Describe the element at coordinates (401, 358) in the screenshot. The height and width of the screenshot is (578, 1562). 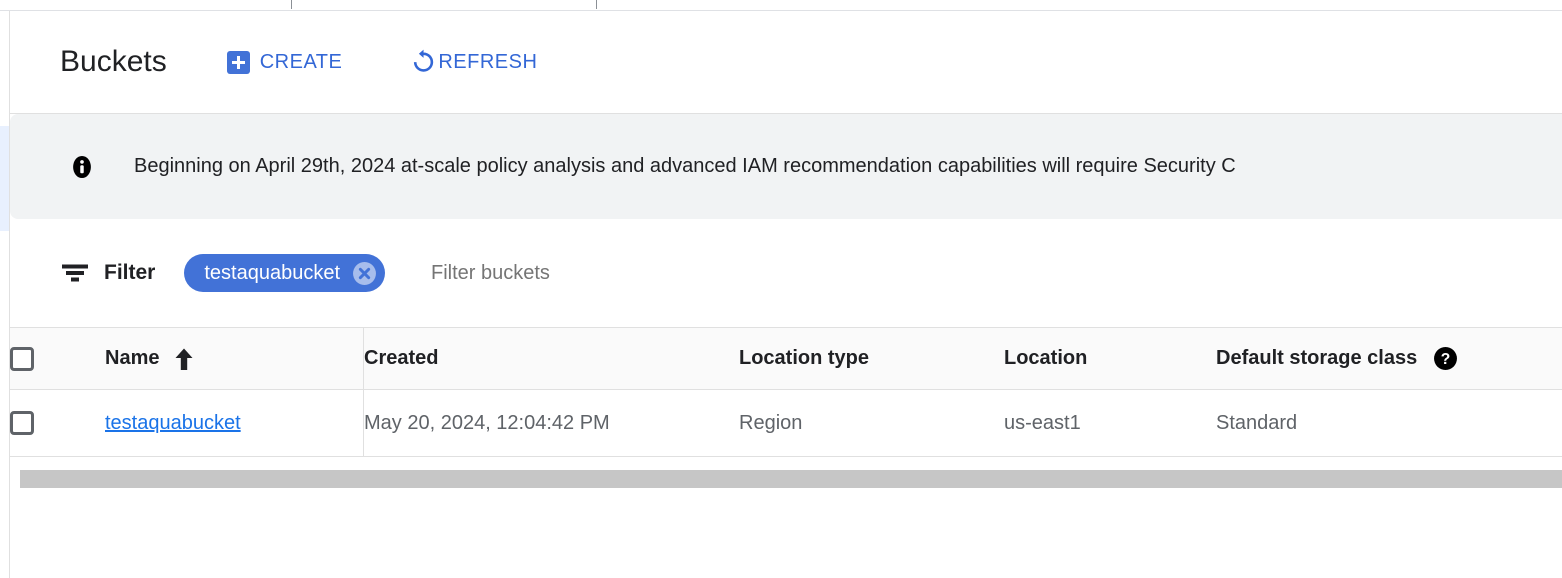
I see `header-label-created: Created` at that location.